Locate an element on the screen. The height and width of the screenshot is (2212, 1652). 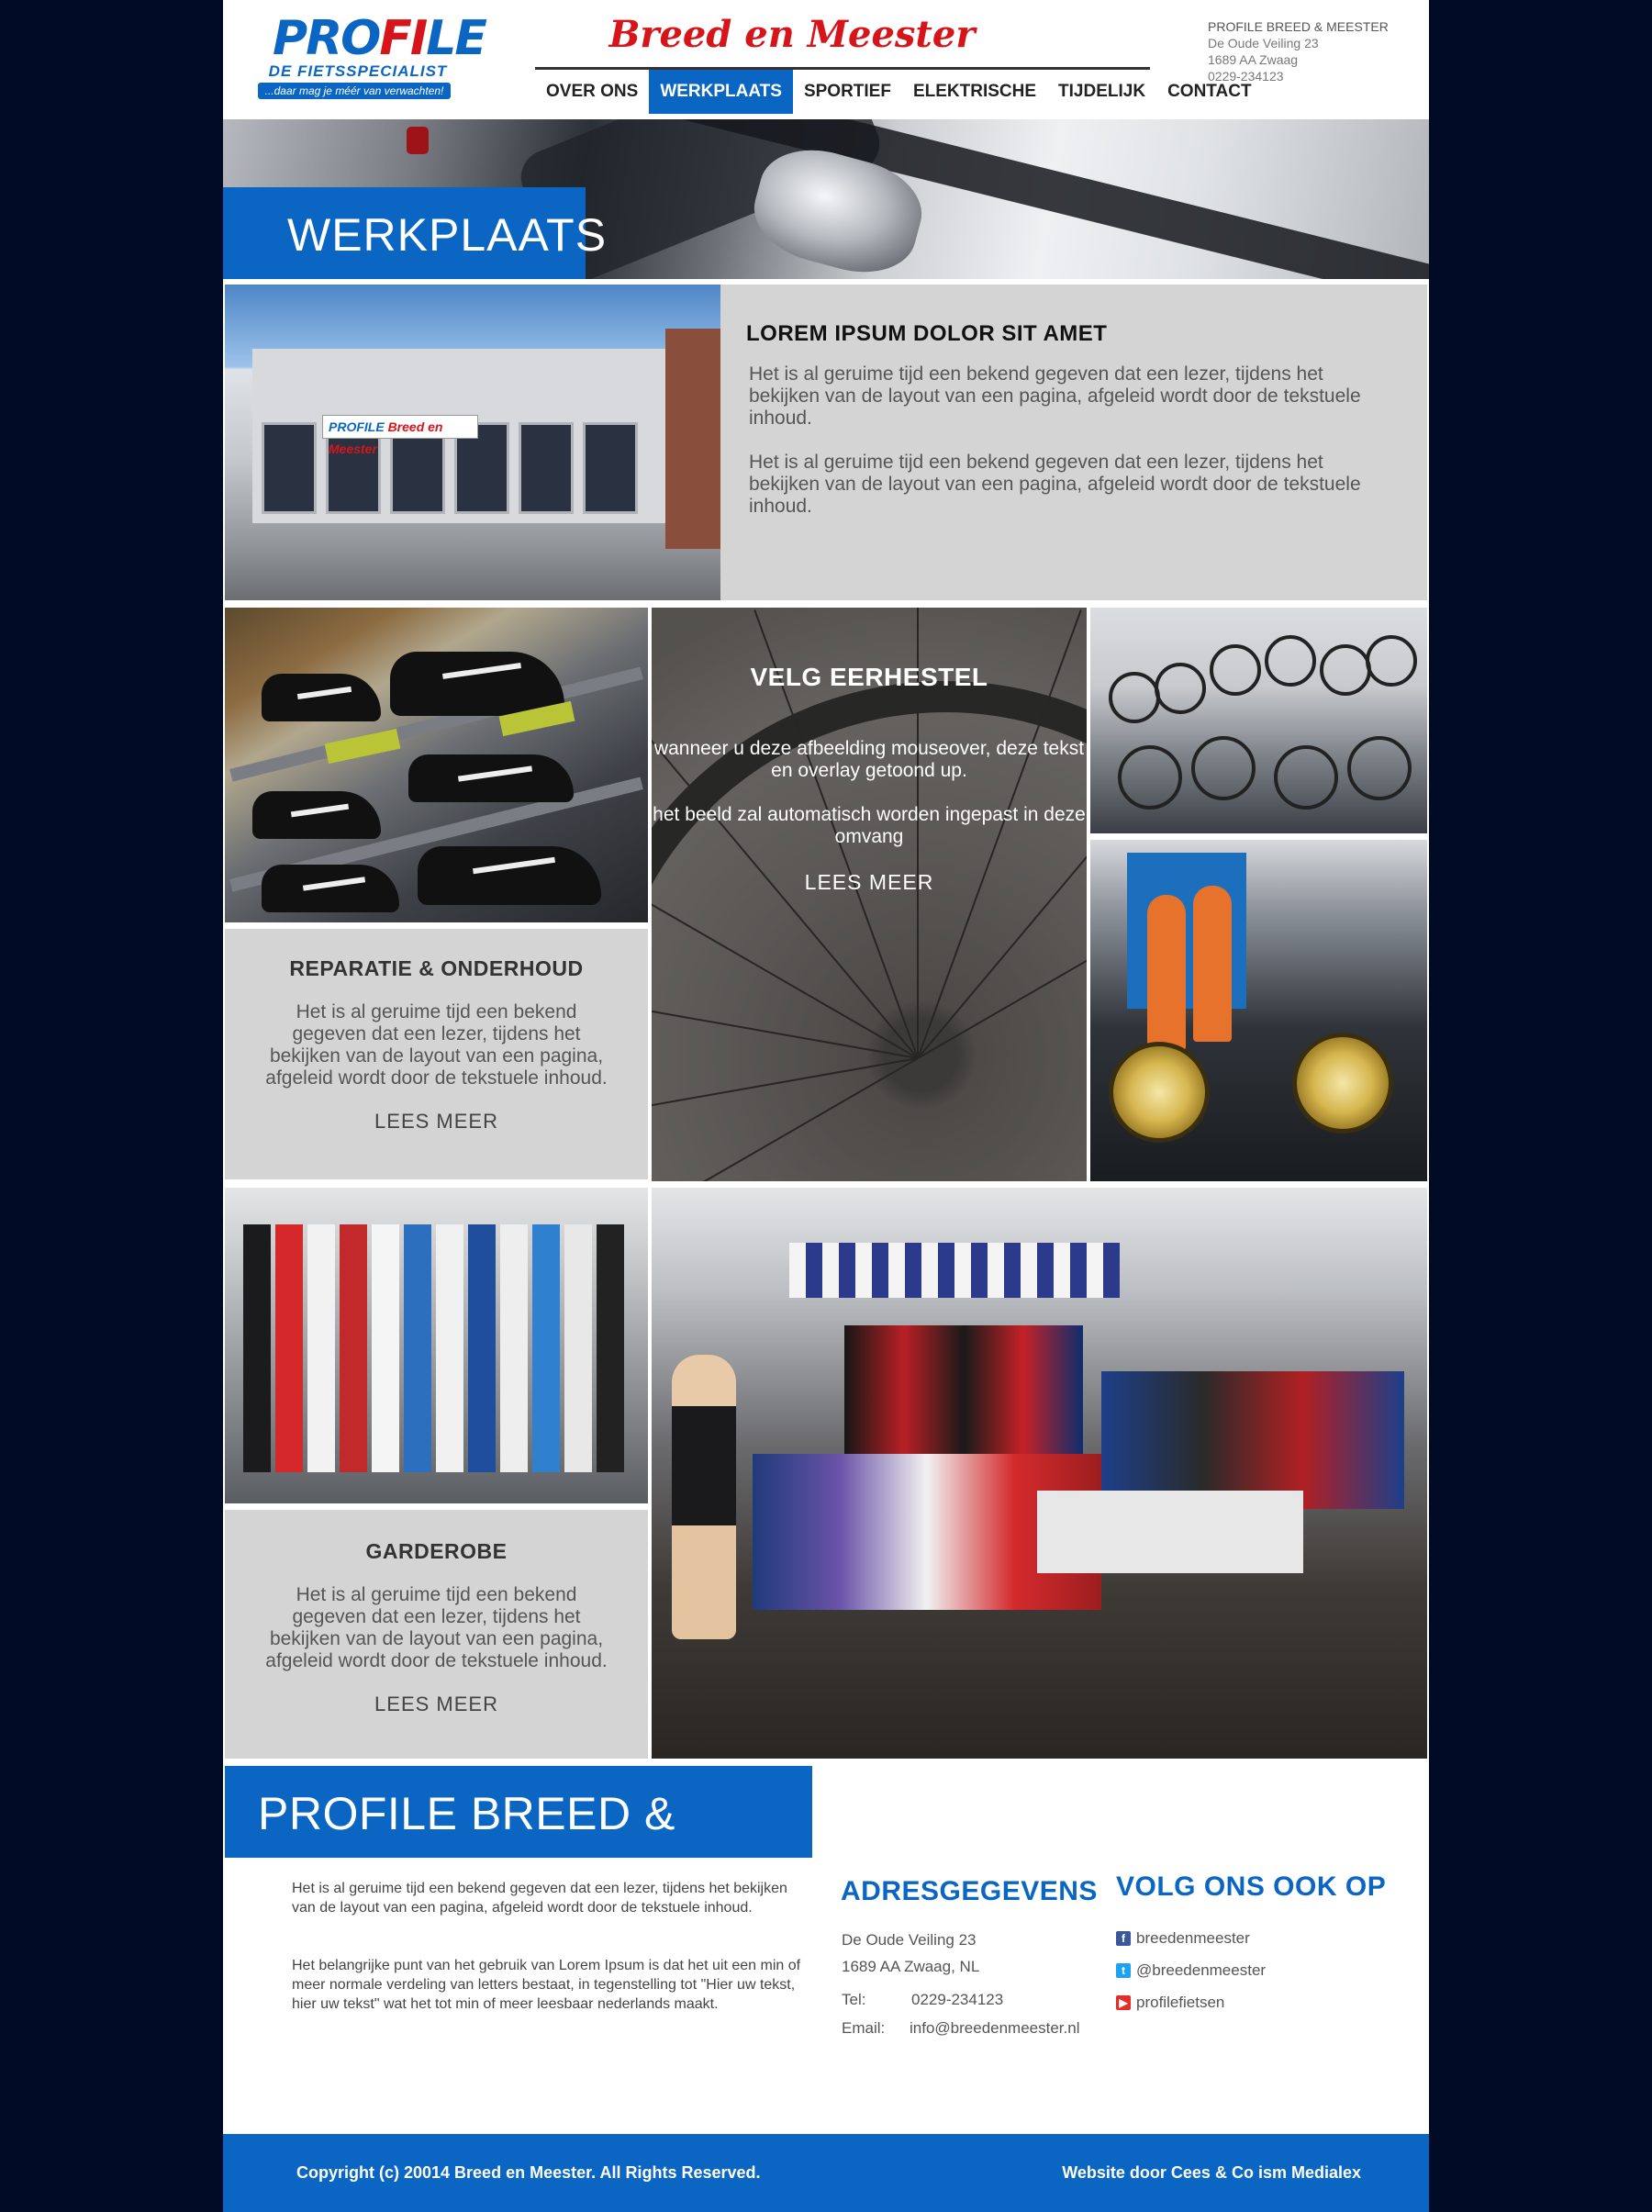
logo-tagline: ...daar mag je méér van verwachten! is located at coordinates (355, 91).